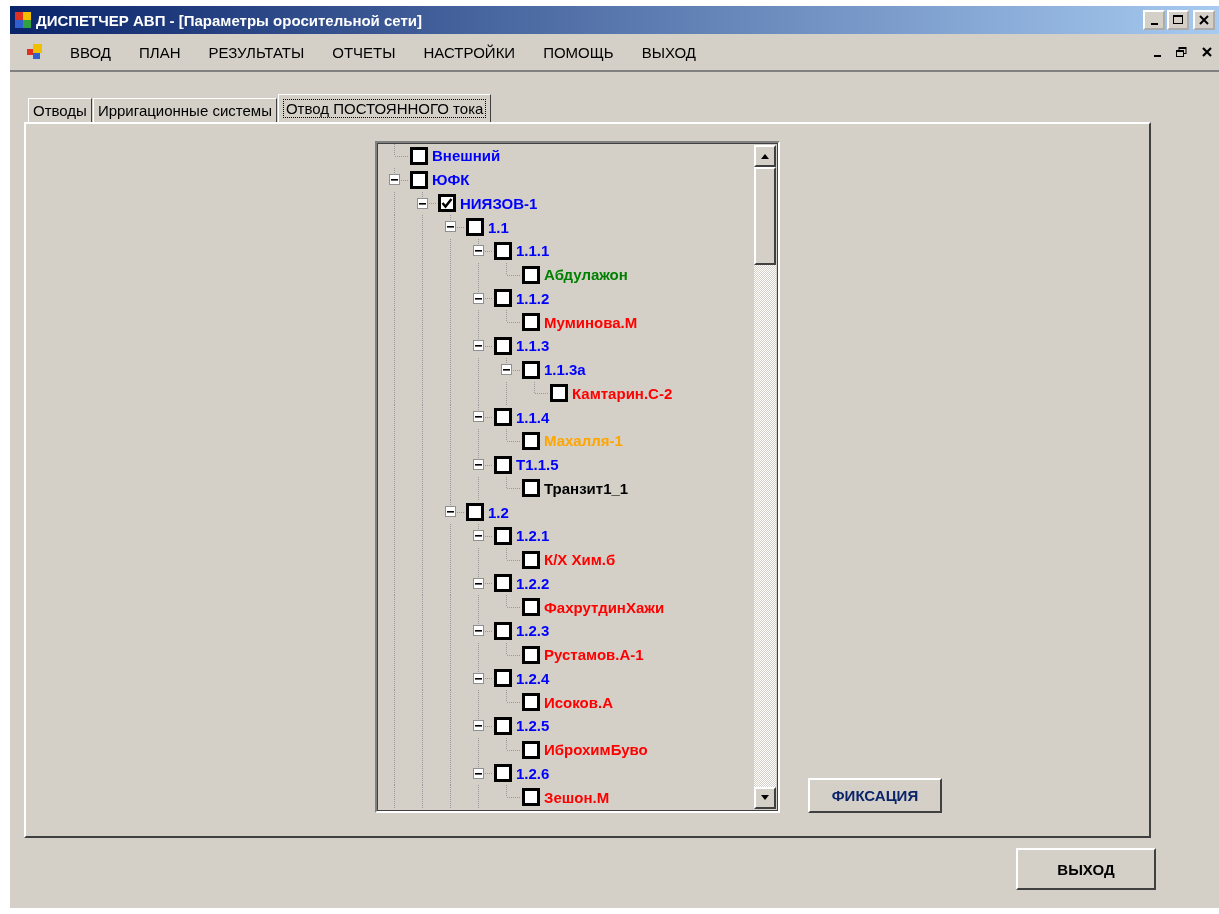 The image size is (1219, 914). What do you see at coordinates (533, 583) in the screenshot?
I see `tree-item: 1.2.2` at bounding box center [533, 583].